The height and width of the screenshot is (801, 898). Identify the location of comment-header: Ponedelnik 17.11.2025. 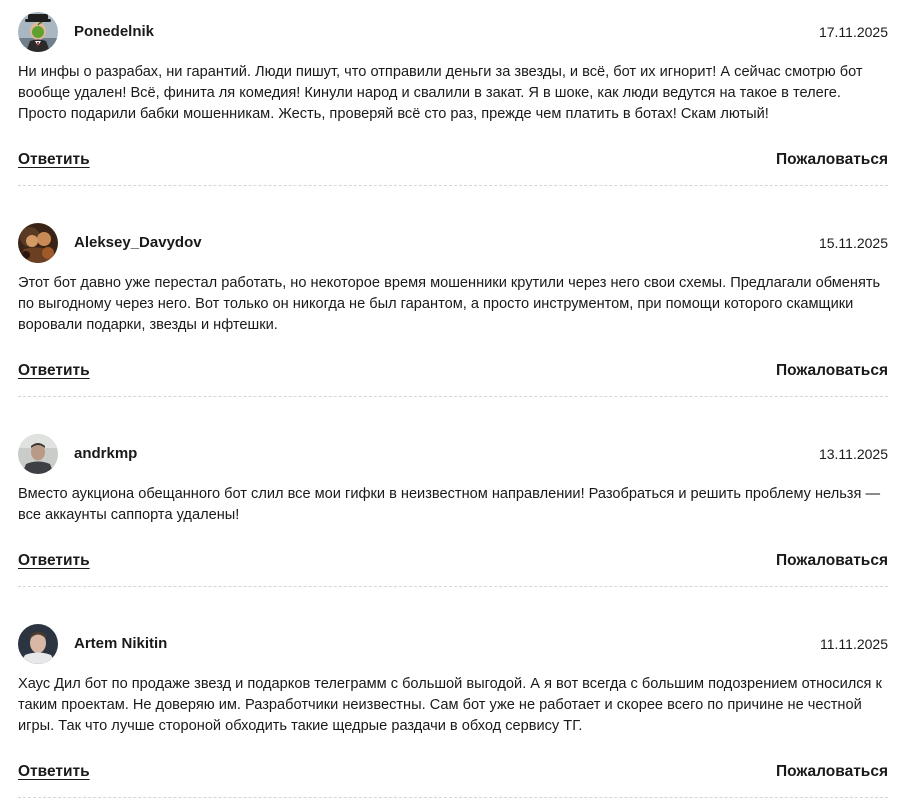
(453, 32).